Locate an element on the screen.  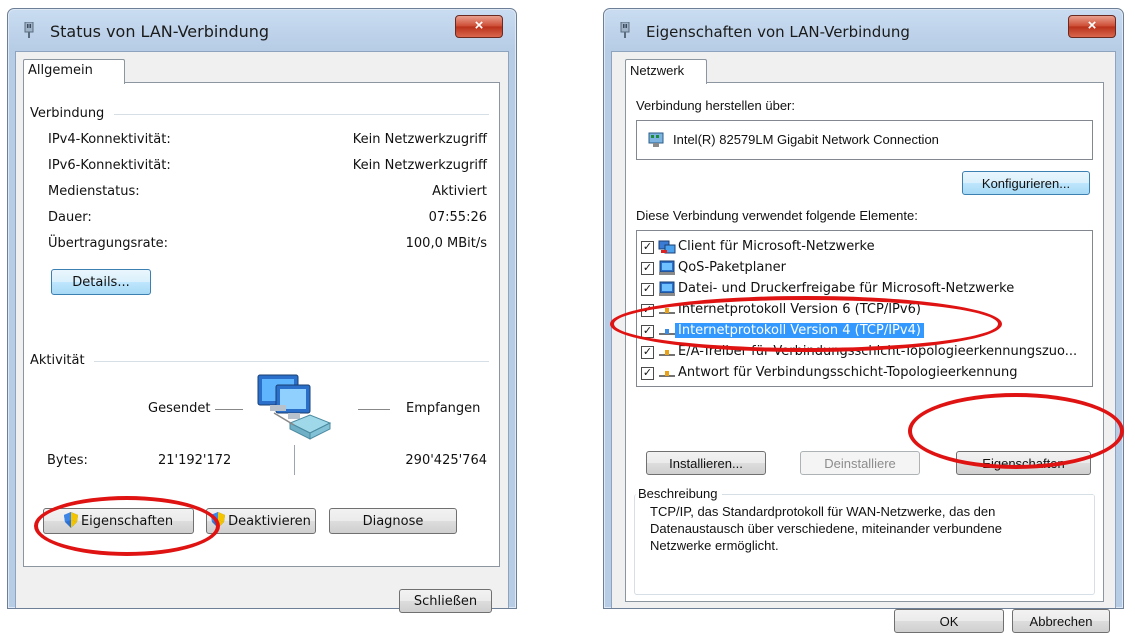
ok-button: OK is located at coordinates (949, 621).